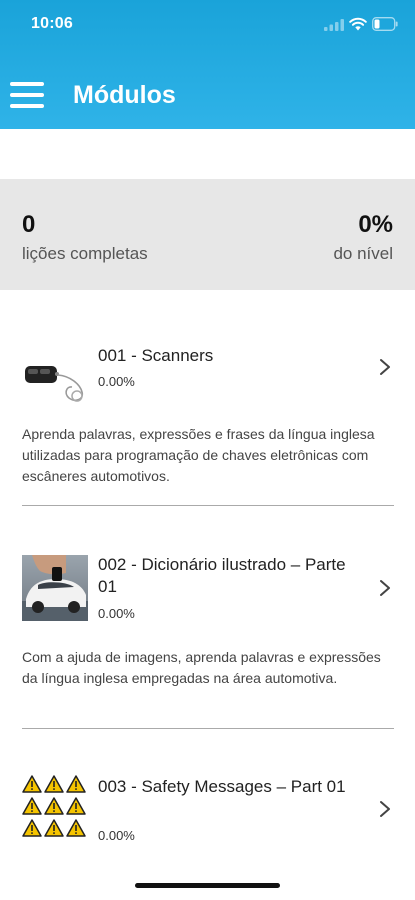 The width and height of the screenshot is (415, 900). Describe the element at coordinates (156, 355) in the screenshot. I see `module-title: 001 - Scanners` at that location.